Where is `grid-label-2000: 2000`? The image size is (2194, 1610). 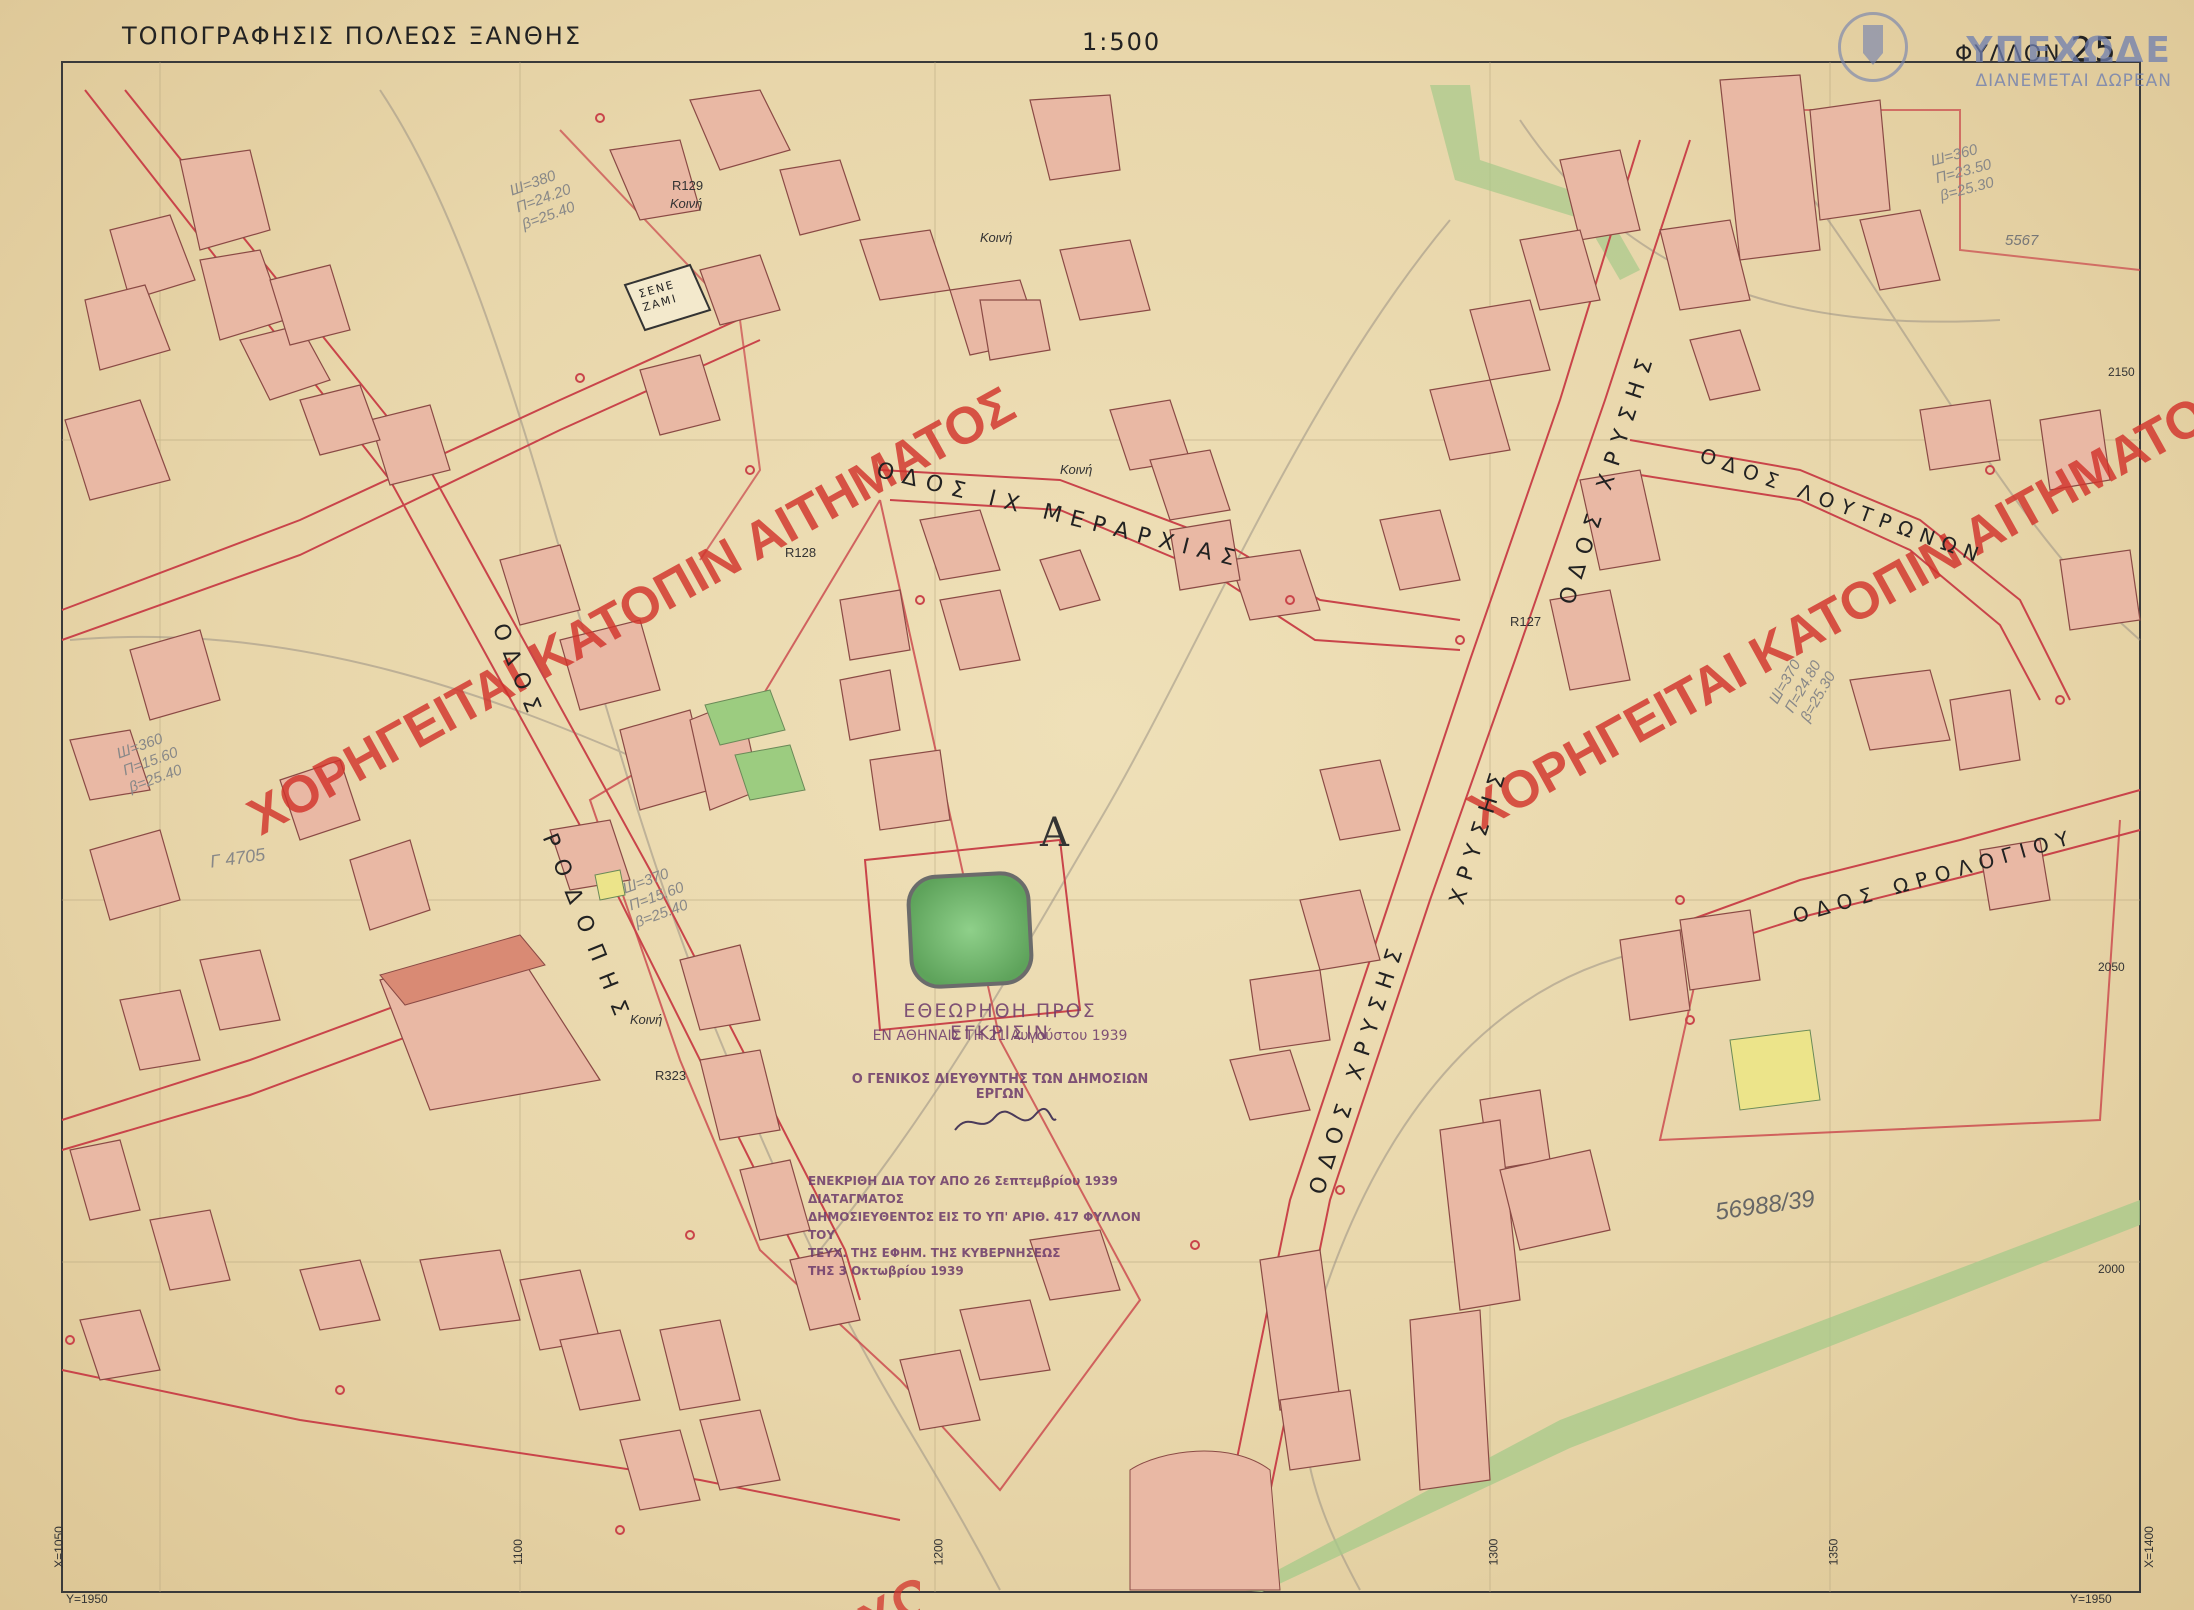 grid-label-2000: 2000 is located at coordinates (2111, 1269).